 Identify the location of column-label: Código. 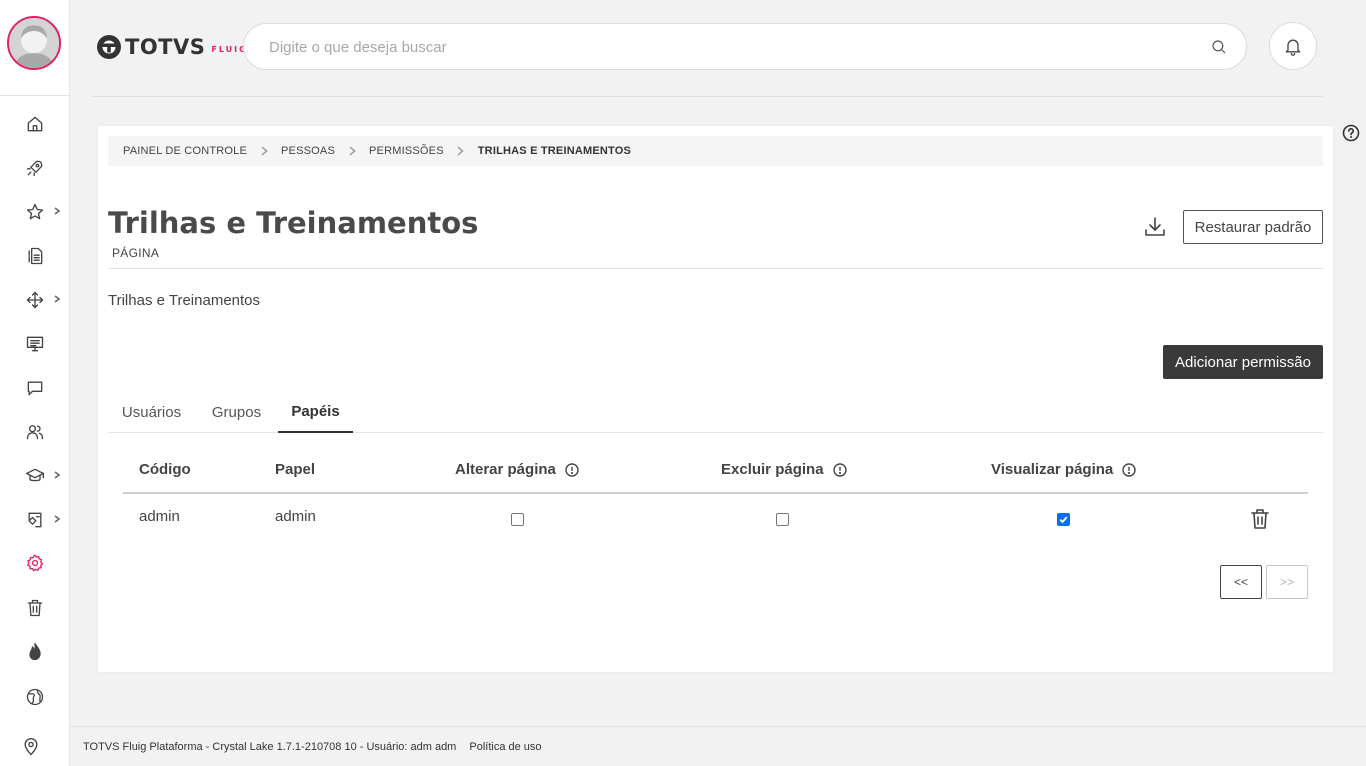
(165, 469).